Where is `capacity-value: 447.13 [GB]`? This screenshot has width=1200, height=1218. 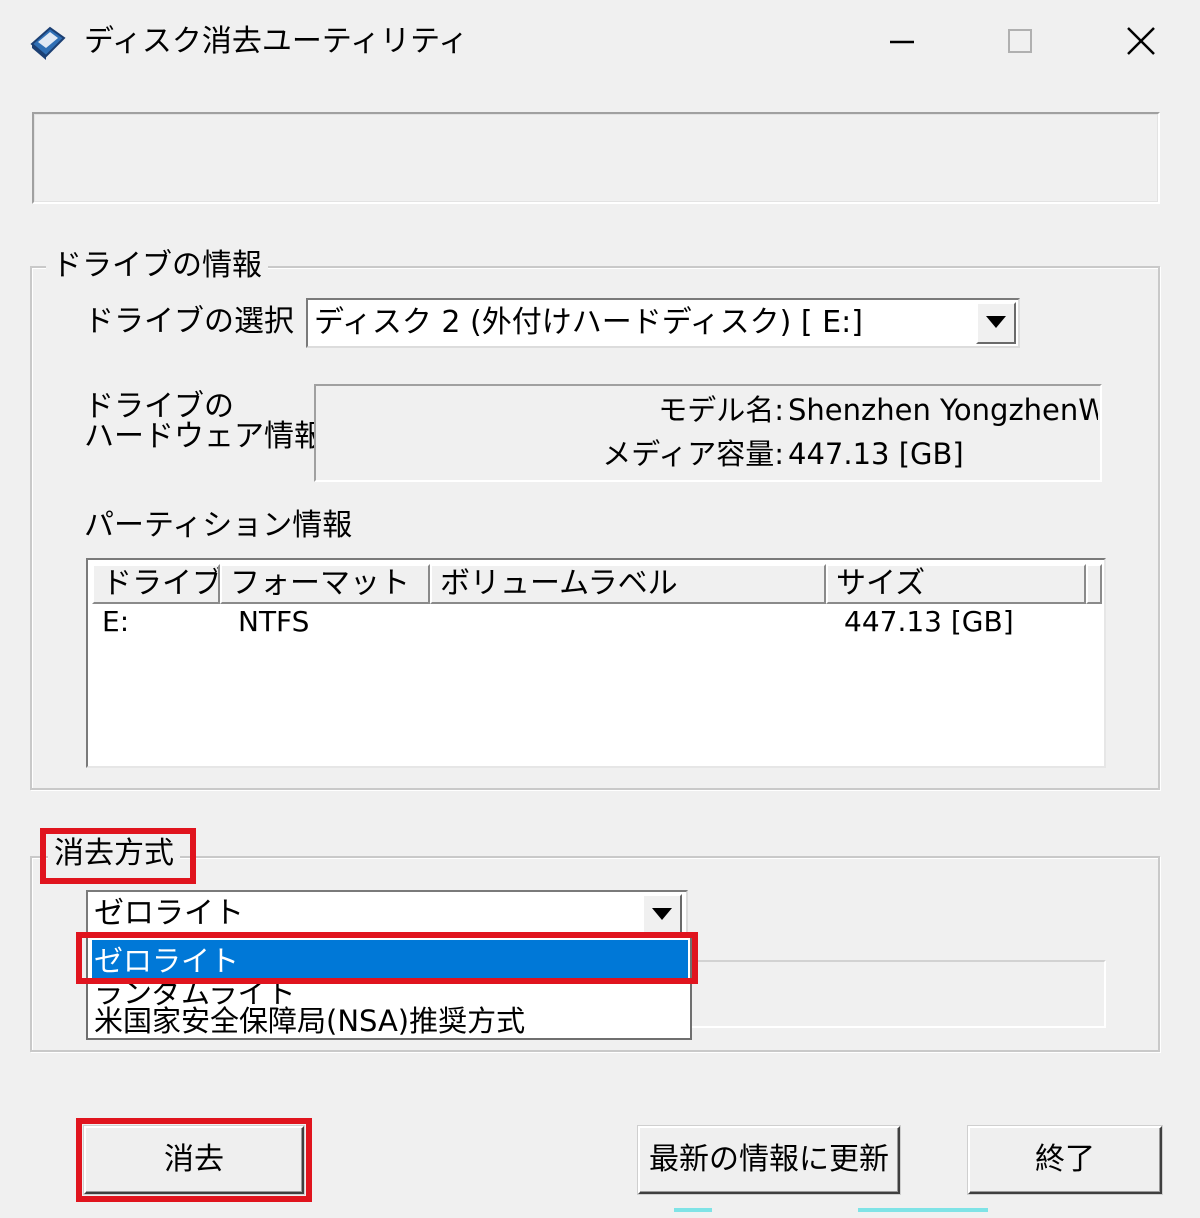 capacity-value: 447.13 [GB] is located at coordinates (876, 454).